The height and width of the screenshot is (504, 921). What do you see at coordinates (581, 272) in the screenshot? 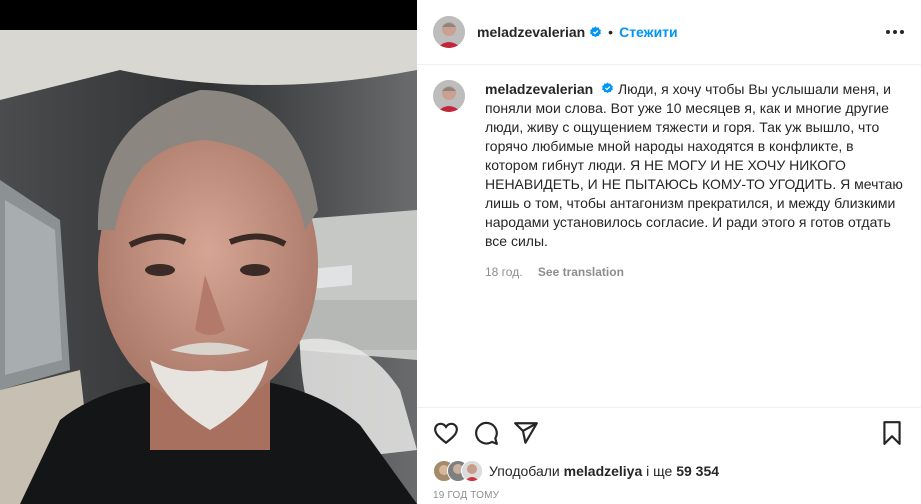
I see `see-translation-link: See translation` at bounding box center [581, 272].